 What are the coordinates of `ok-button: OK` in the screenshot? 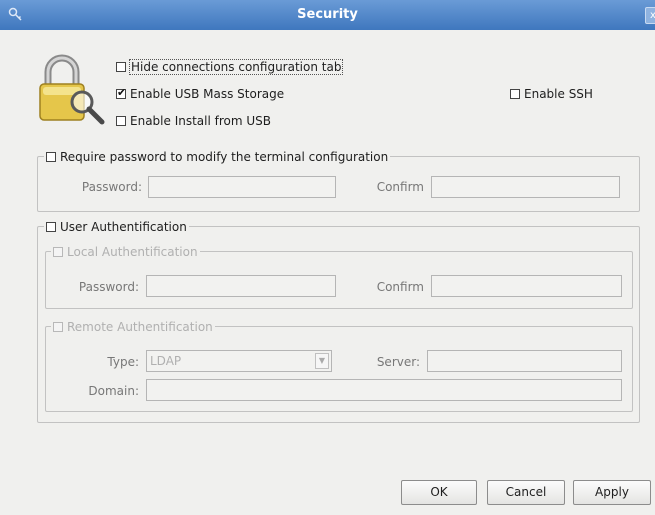 It's located at (439, 492).